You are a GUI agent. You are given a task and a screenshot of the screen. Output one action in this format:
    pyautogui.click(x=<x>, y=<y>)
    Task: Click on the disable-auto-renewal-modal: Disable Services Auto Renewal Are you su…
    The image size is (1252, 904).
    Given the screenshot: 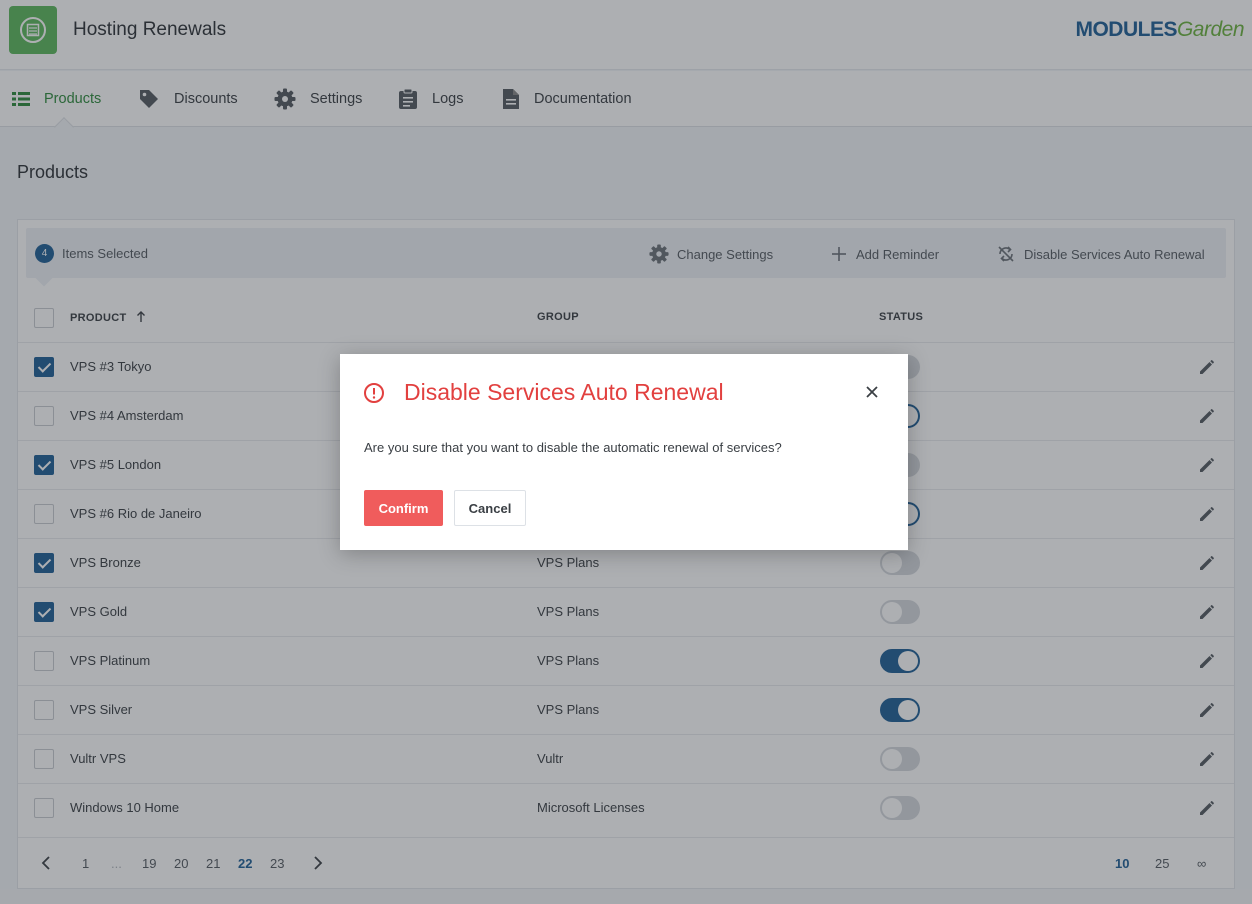 What is the action you would take?
    pyautogui.click(x=624, y=452)
    